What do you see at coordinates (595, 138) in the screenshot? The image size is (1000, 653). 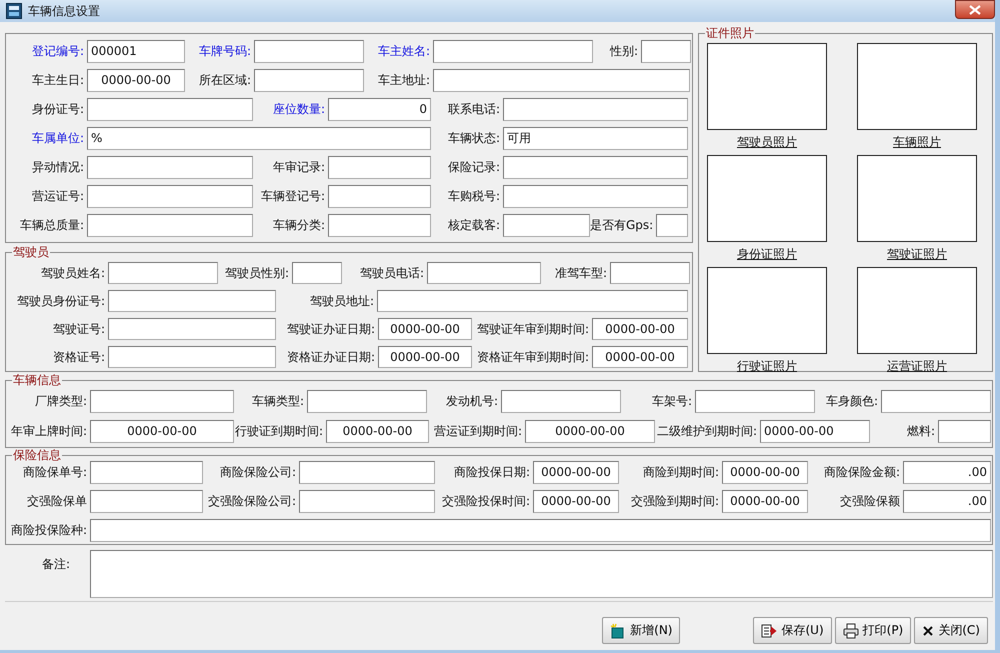 I see `input-field: 可用` at bounding box center [595, 138].